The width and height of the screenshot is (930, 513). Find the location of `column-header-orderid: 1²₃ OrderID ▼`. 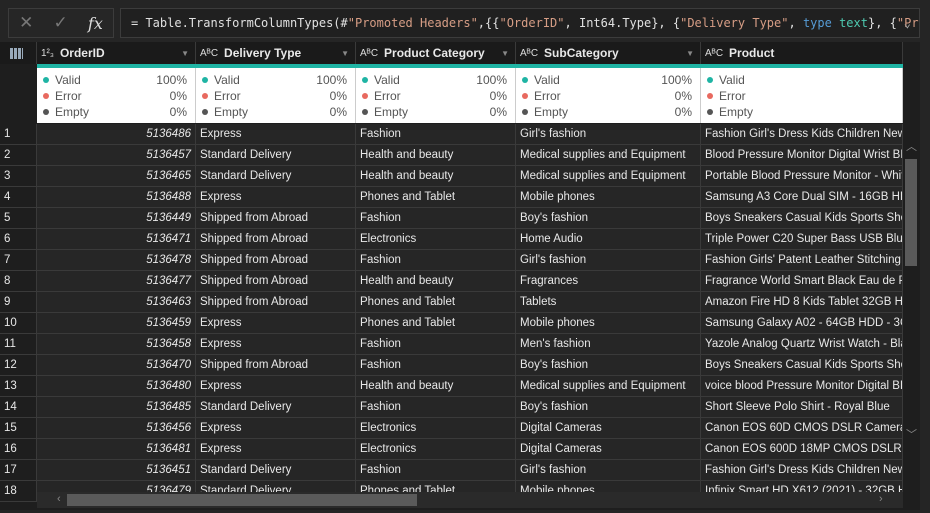

column-header-orderid: 1²₃ OrderID ▼ is located at coordinates (116, 53).